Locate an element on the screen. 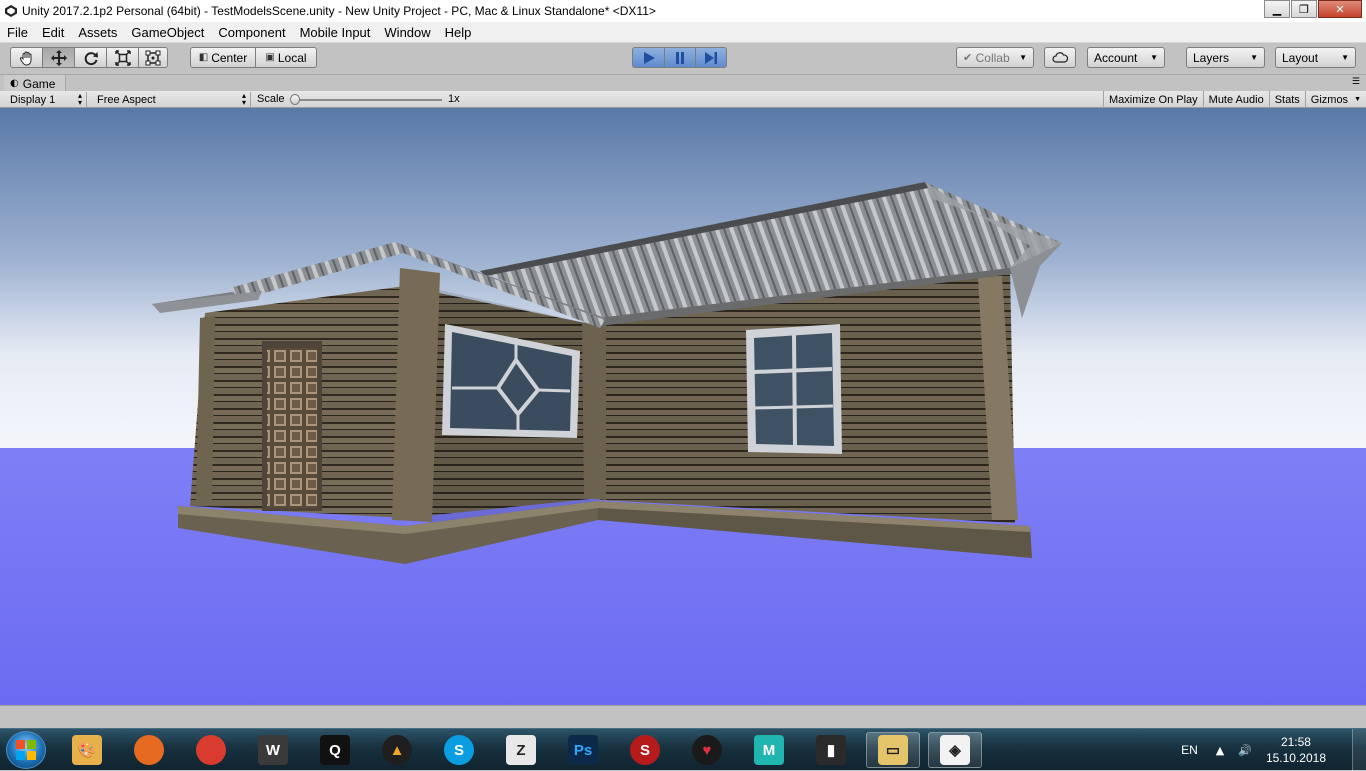  taskbar-substance-button: S is located at coordinates (645, 750).